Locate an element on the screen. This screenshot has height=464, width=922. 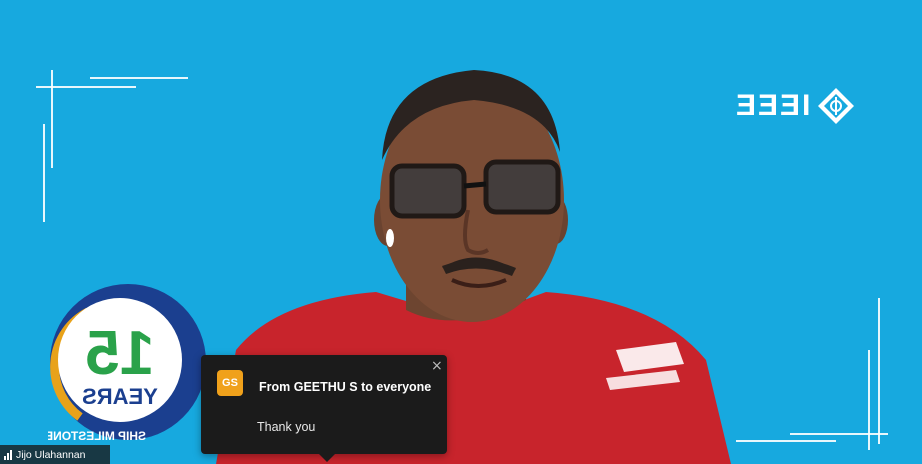
ieee-diamond-icon is located at coordinates (836, 106).